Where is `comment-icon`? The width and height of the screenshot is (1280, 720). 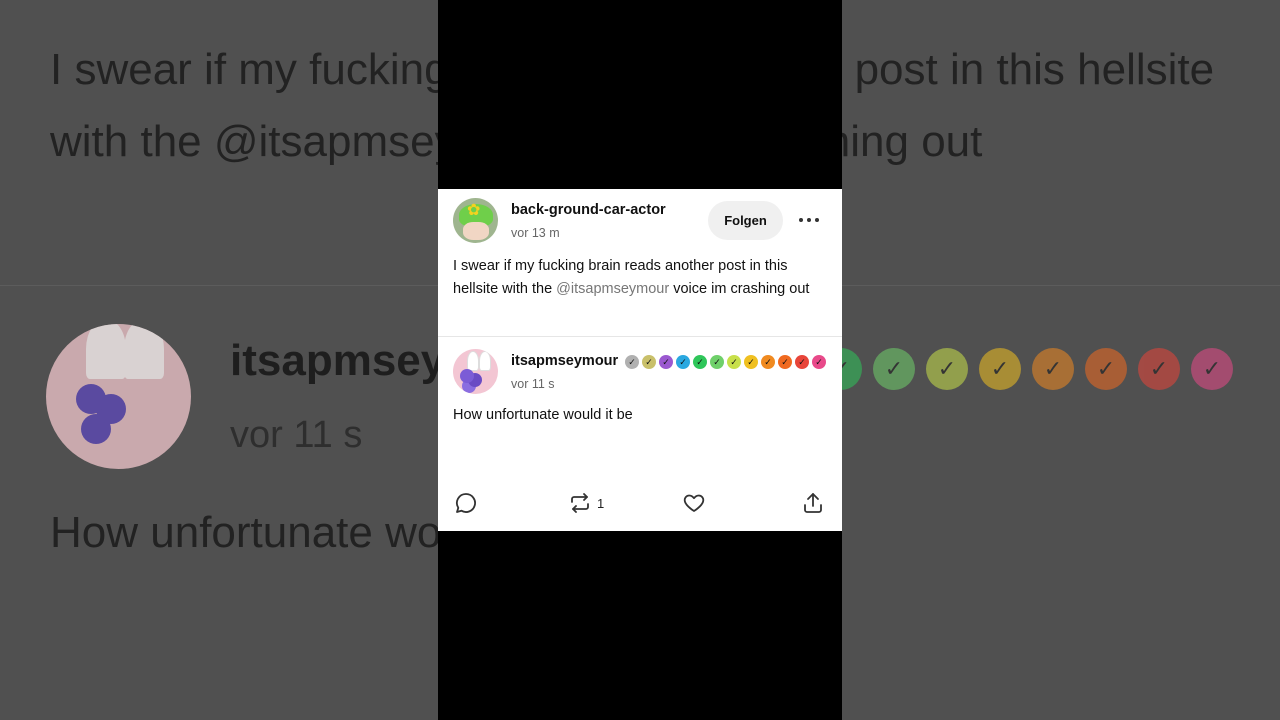 comment-icon is located at coordinates (466, 503).